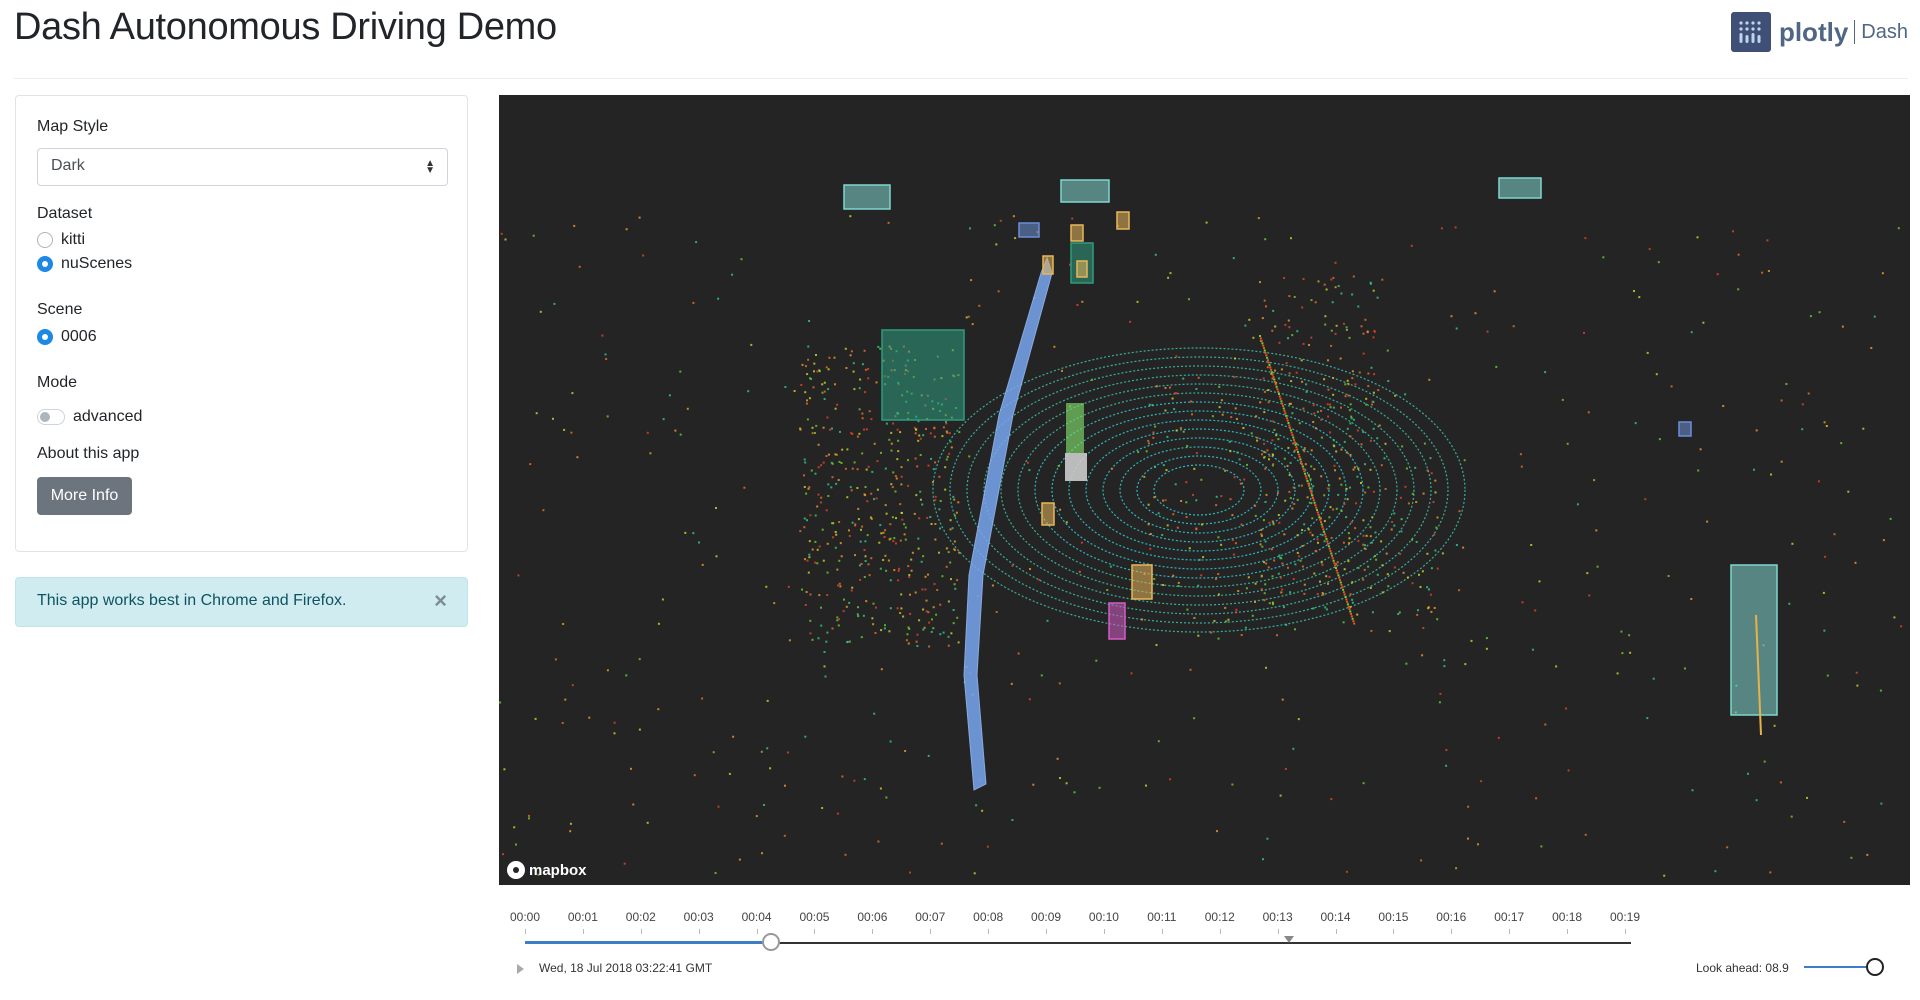 The height and width of the screenshot is (1000, 1920). What do you see at coordinates (440, 601) in the screenshot?
I see `close-icon: ×` at bounding box center [440, 601].